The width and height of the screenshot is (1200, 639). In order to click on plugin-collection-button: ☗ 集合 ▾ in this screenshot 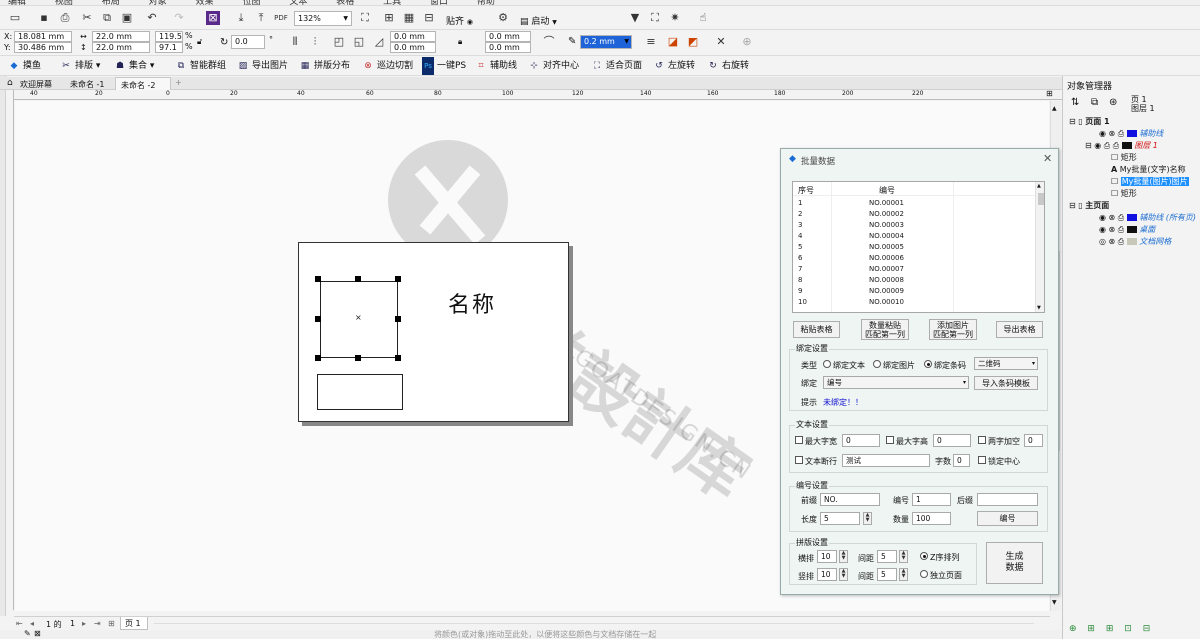, I will do `click(134, 66)`.